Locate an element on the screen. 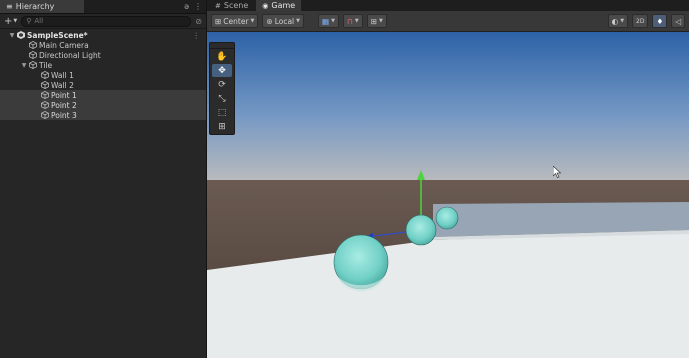 This screenshot has height=358, width=689. hierarchy-row: Point 1 is located at coordinates (103, 95).